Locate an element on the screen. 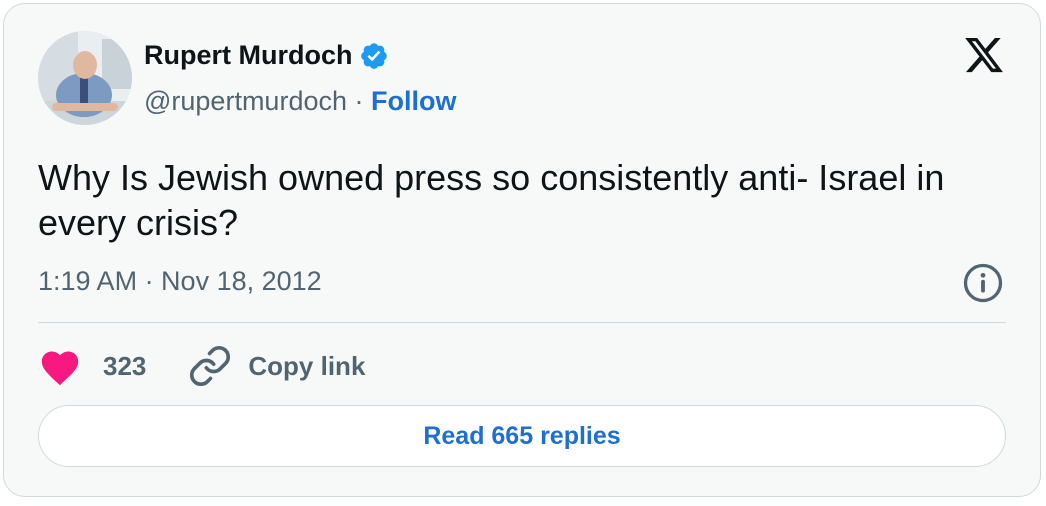 This screenshot has width=1046, height=506. like-button: 323 is located at coordinates (92, 366).